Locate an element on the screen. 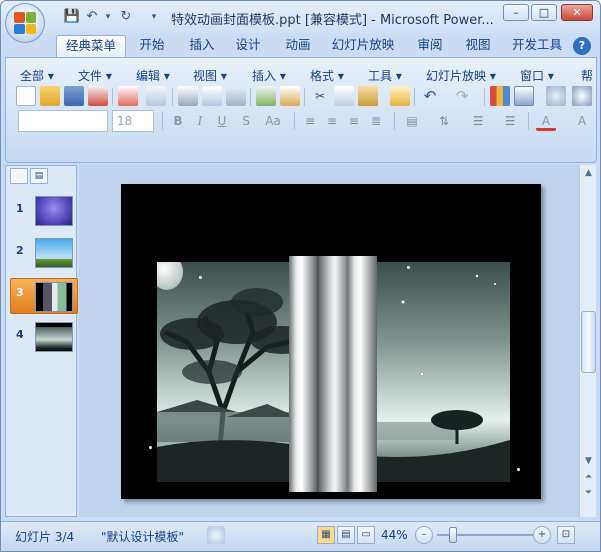 The image size is (601, 552). menu-edit: 编辑 ▾ is located at coordinates (153, 75).